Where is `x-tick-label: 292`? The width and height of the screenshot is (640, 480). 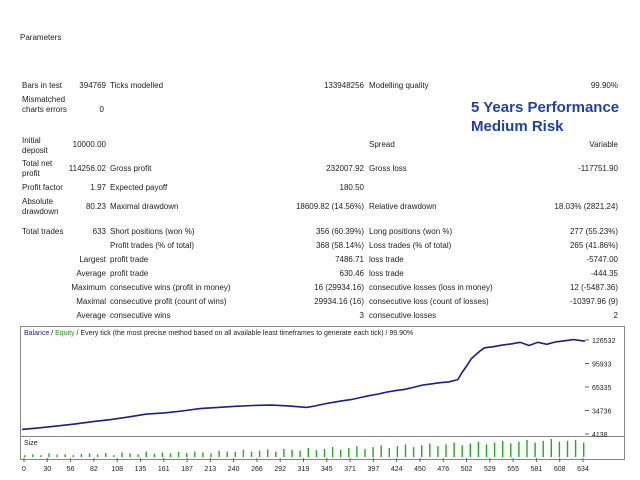
x-tick-label: 292 is located at coordinates (280, 469).